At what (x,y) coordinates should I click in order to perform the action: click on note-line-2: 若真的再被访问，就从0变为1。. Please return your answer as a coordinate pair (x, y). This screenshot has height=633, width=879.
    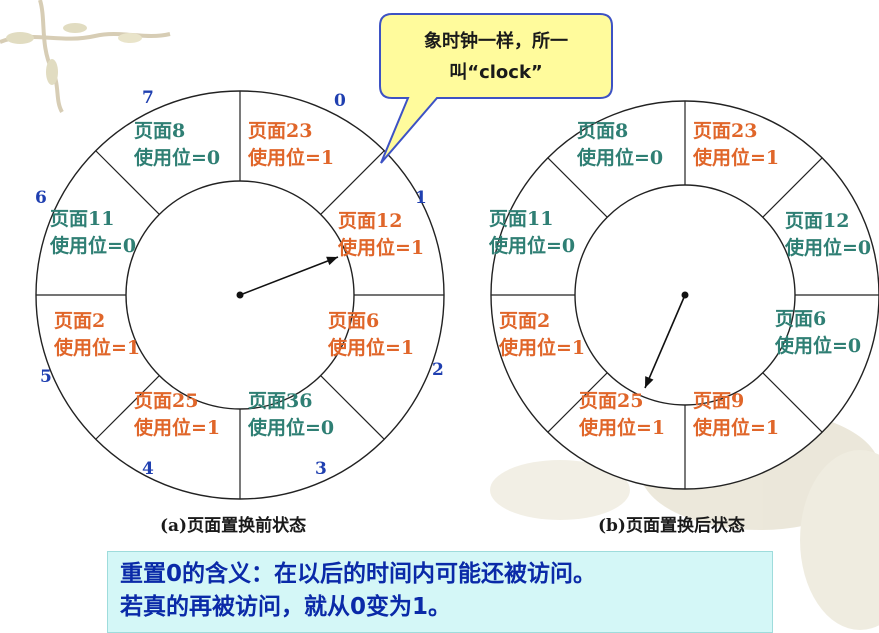
    Looking at the image, I should click on (286, 607).